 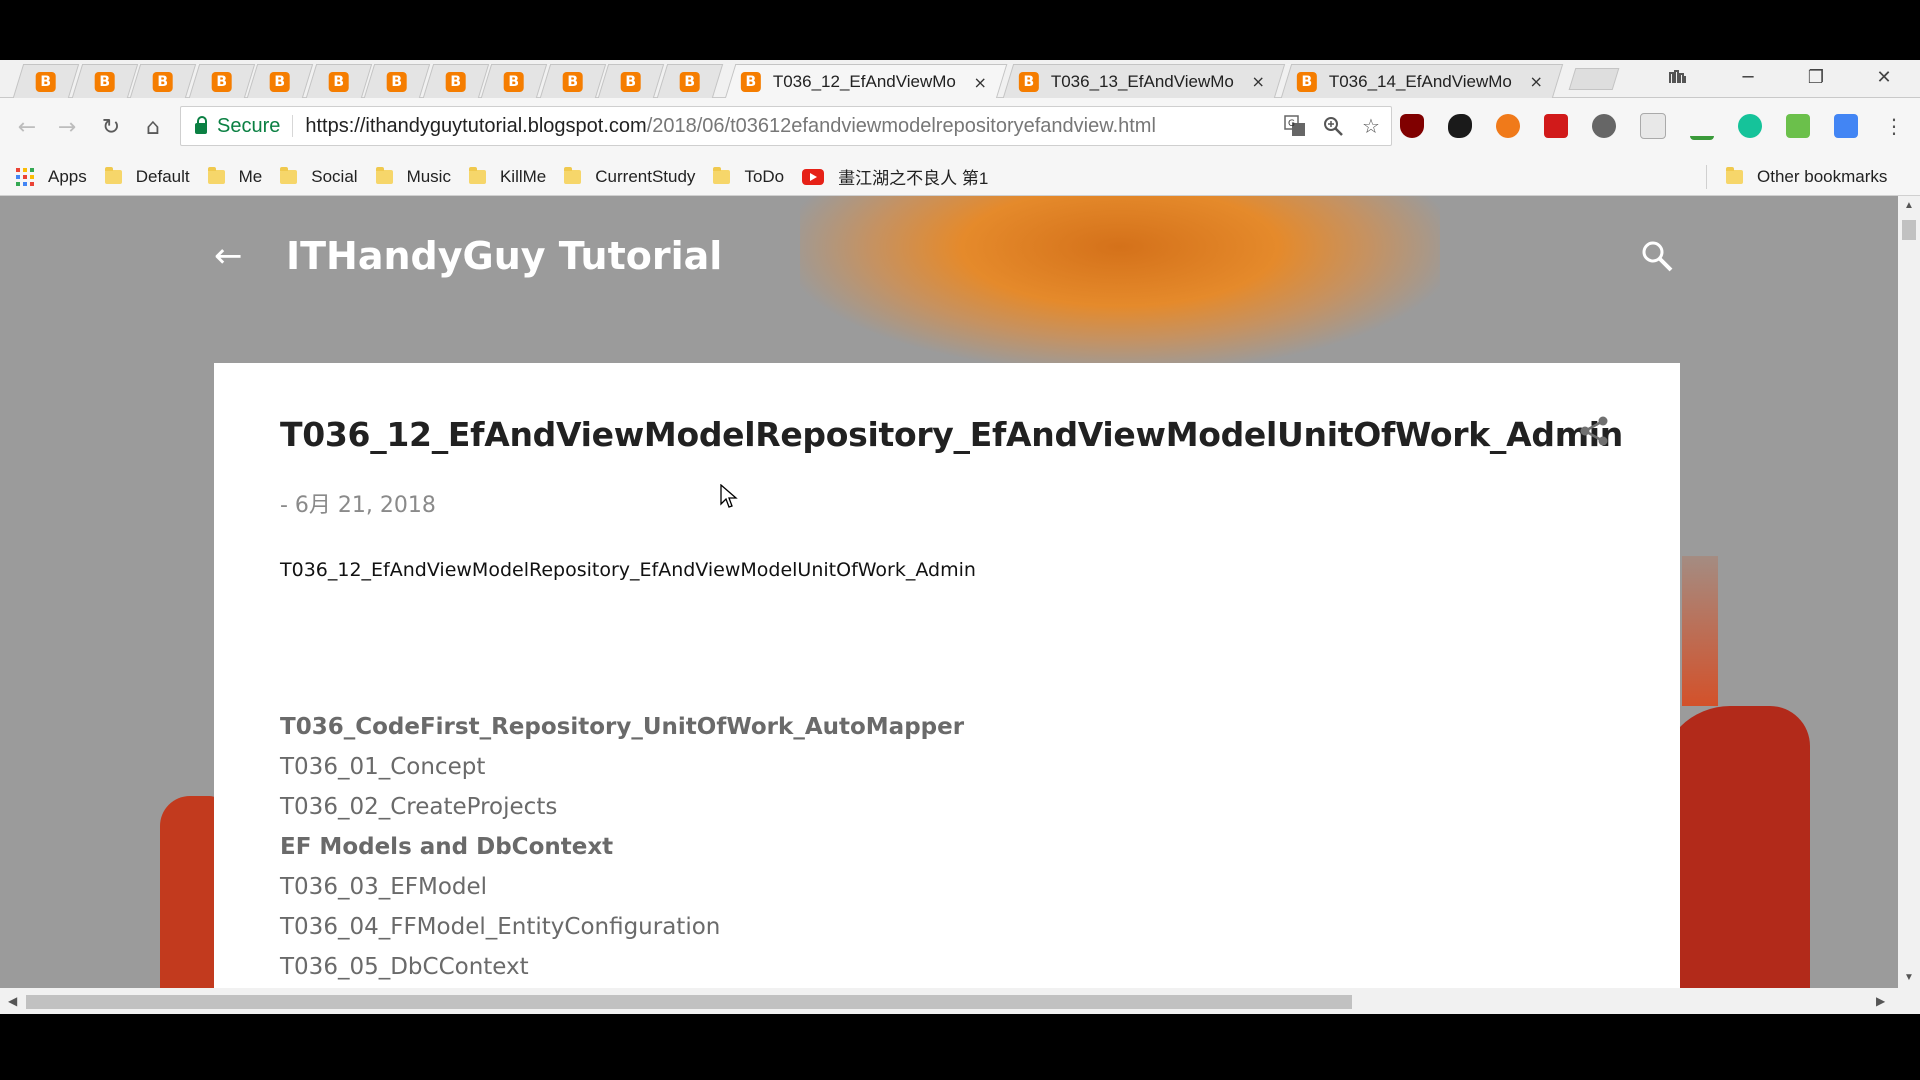 What do you see at coordinates (507, 176) in the screenshot?
I see `bookmark-item: KillMe` at bounding box center [507, 176].